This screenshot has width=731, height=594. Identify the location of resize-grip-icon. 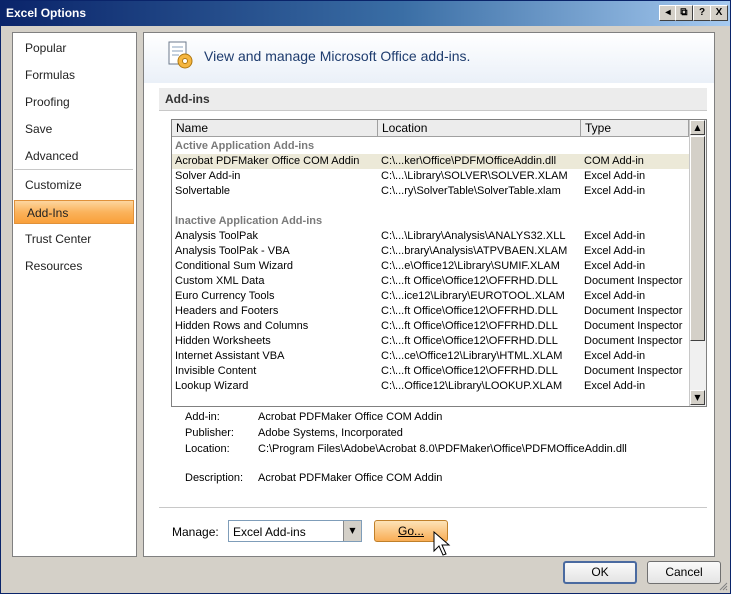
(723, 586).